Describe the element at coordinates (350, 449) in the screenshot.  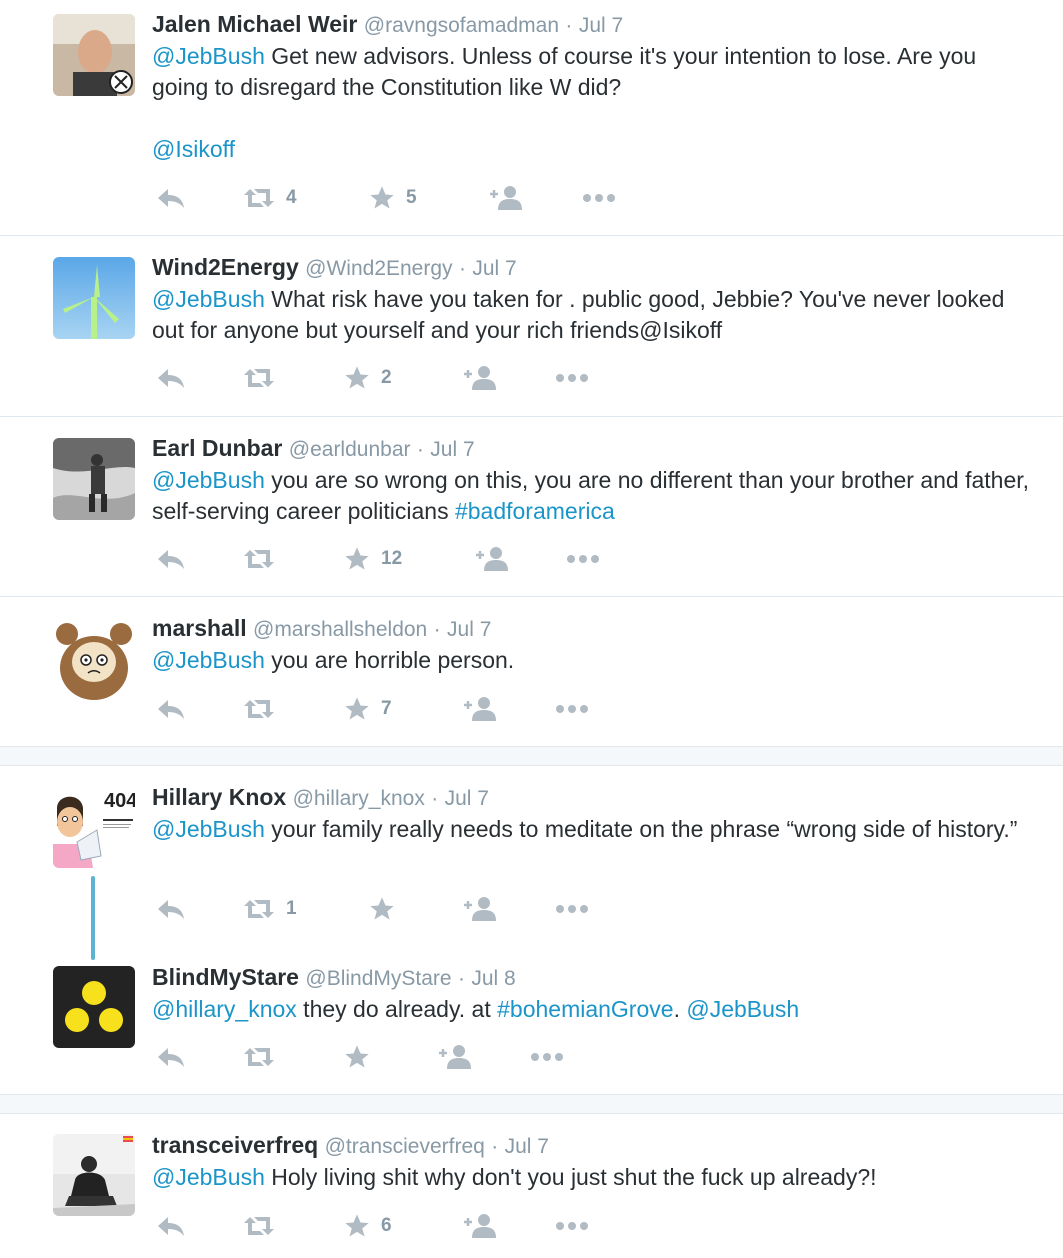
I see `user-handle: @earldunbar` at that location.